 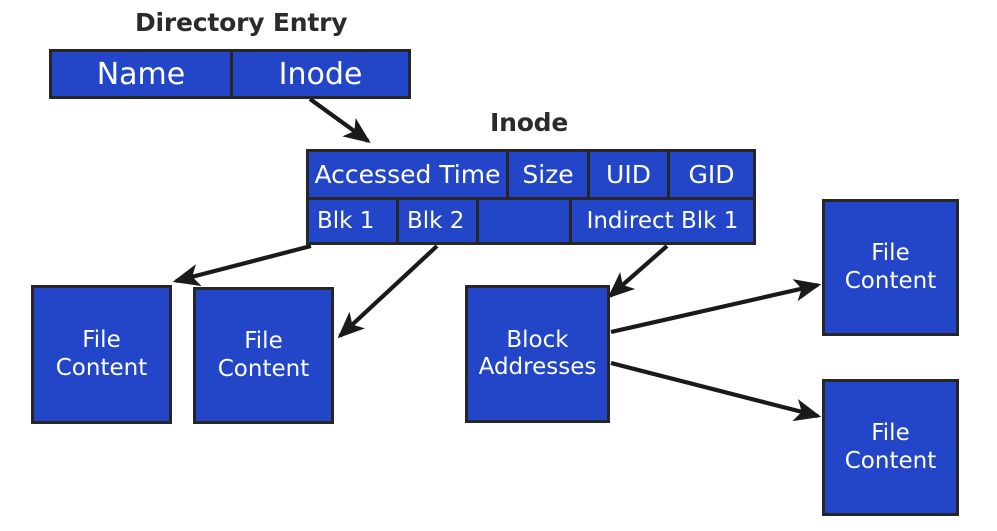 What do you see at coordinates (141, 74) in the screenshot?
I see `cell-name: Name` at bounding box center [141, 74].